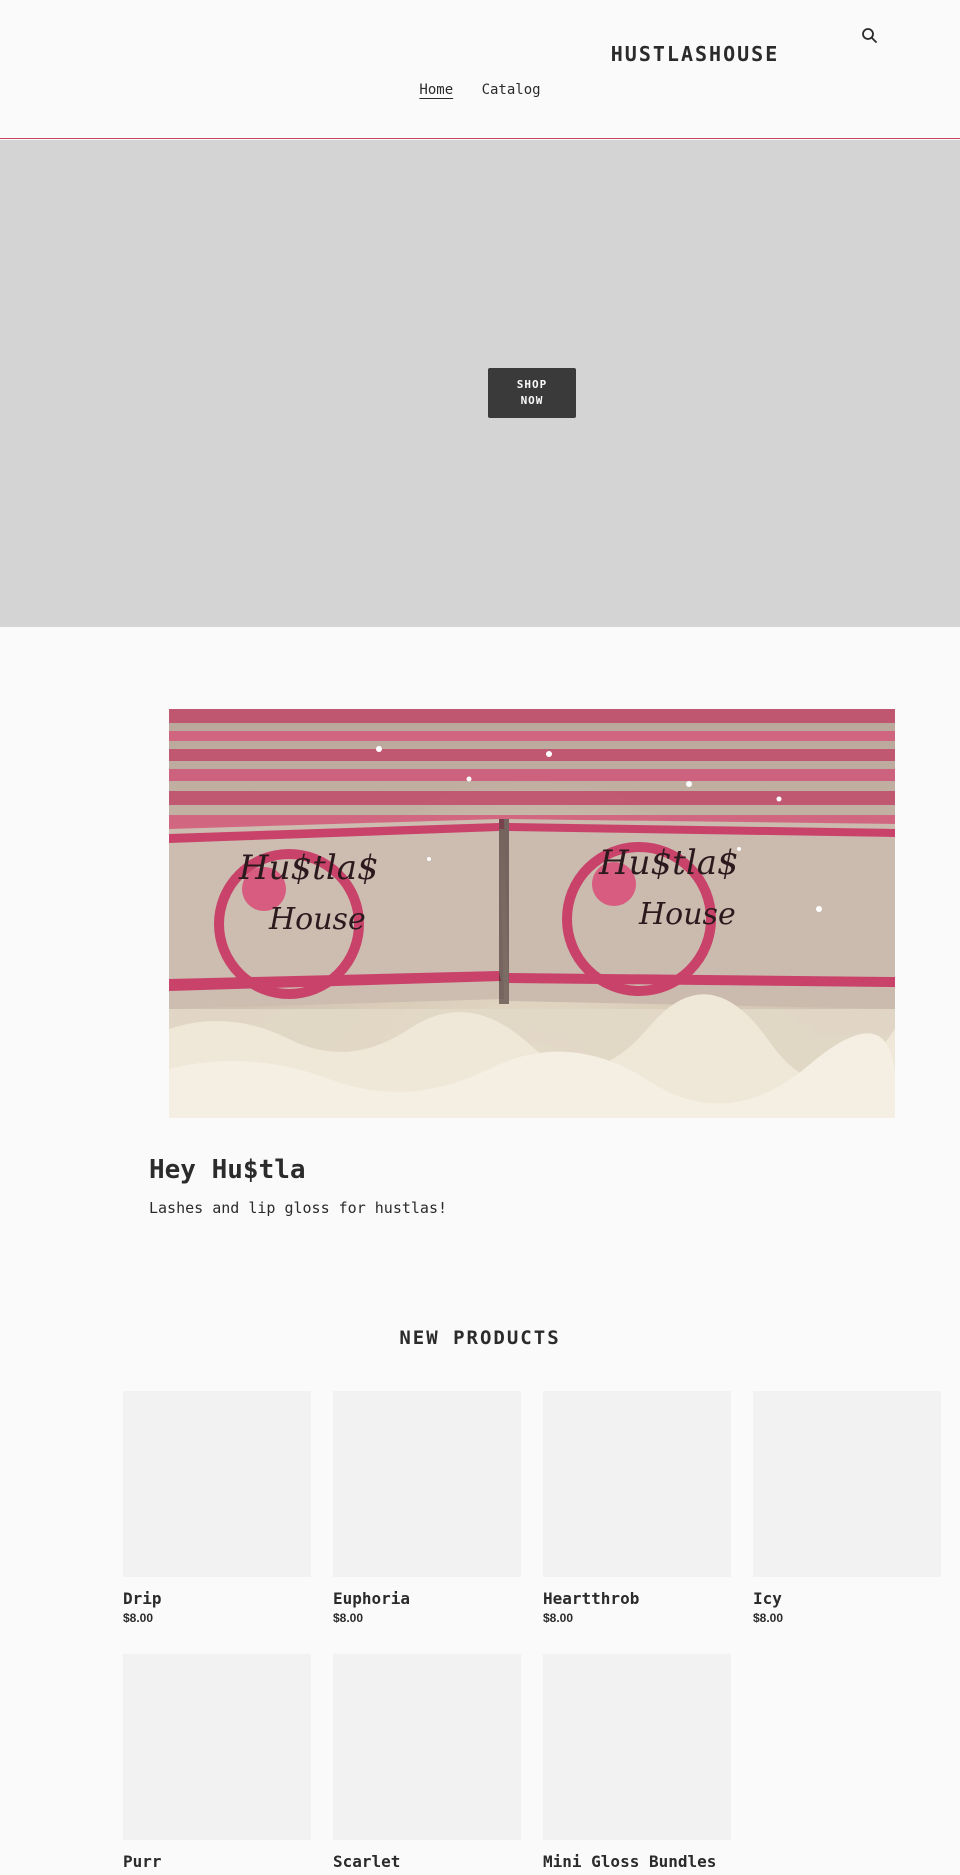  Describe the element at coordinates (480, 69) in the screenshot. I see `site-header: HUSTLASHOUSE Home Catalog` at that location.